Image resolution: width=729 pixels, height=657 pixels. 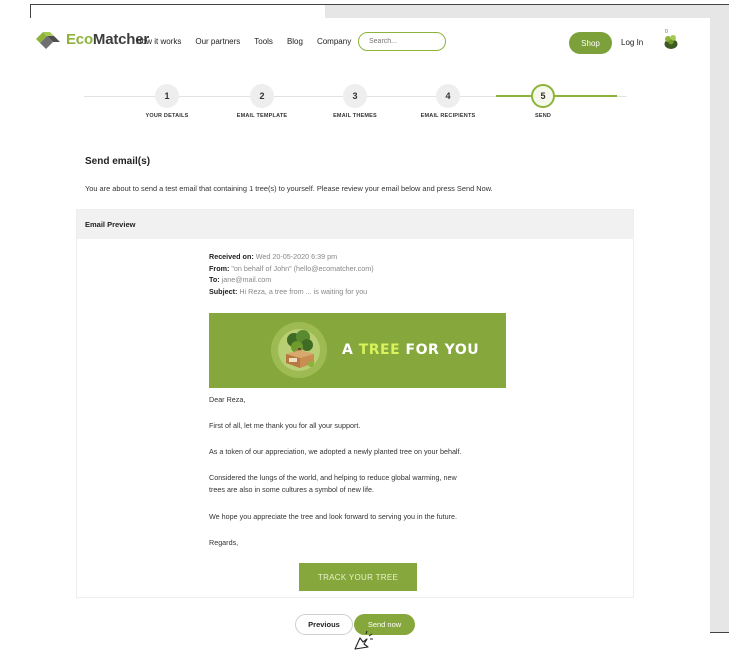 I want to click on step-number: 3, so click(x=355, y=96).